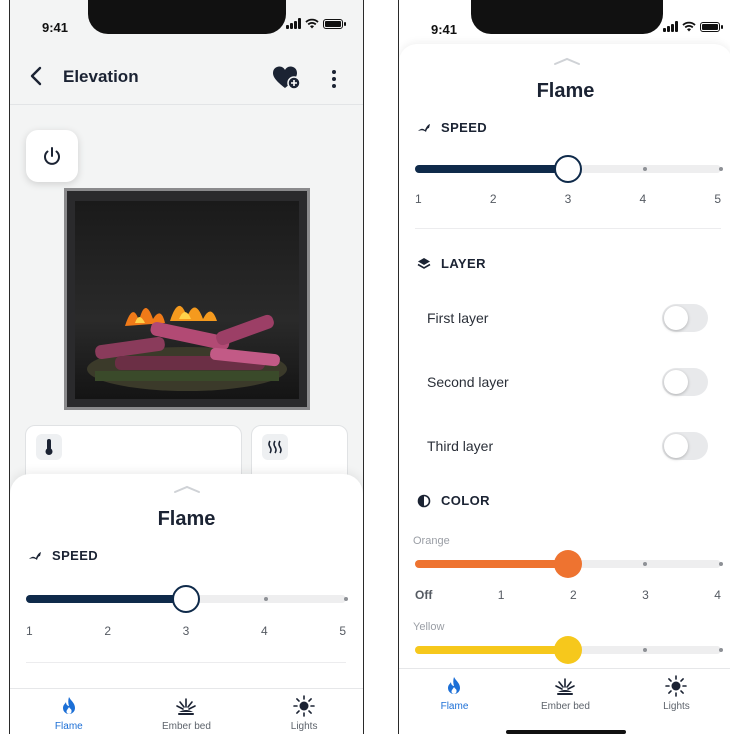 This screenshot has width=730, height=734. I want to click on nav-header: Elevation, so click(186, 80).